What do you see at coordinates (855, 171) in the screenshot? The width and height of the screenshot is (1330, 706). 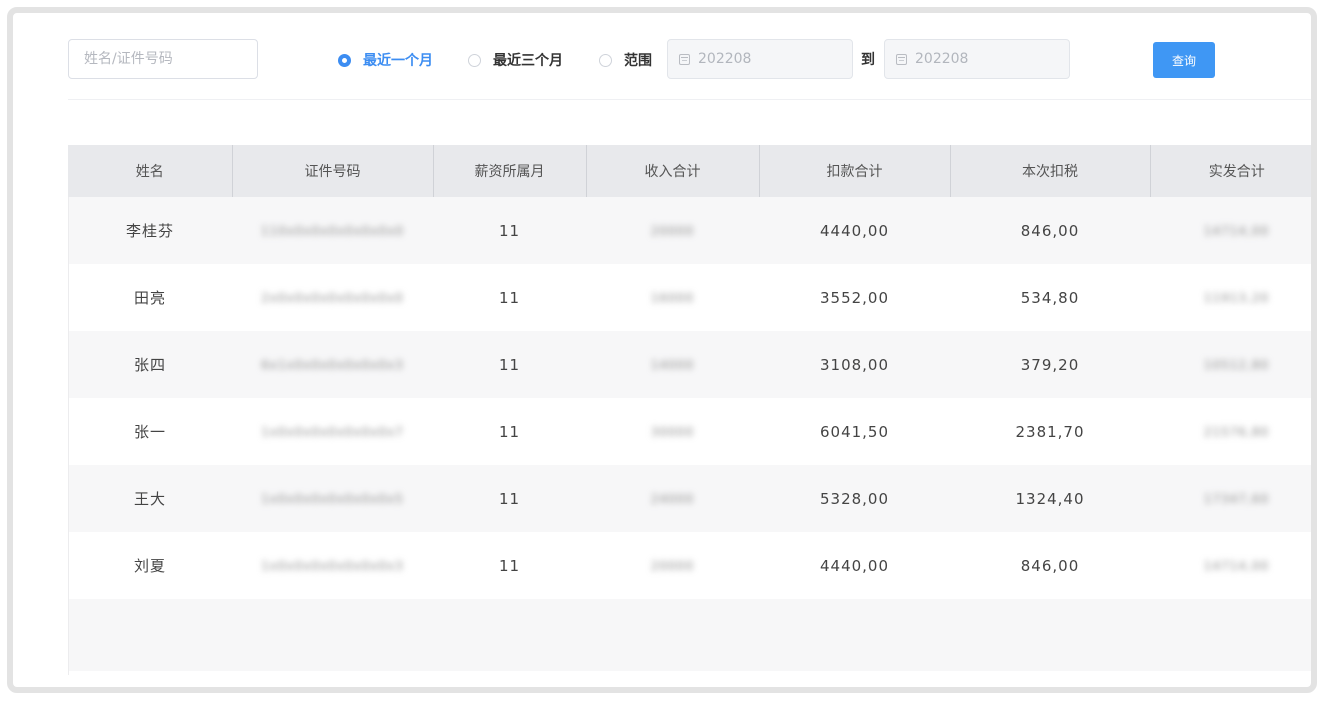 I see `column-header-deduction: 扣款合计` at bounding box center [855, 171].